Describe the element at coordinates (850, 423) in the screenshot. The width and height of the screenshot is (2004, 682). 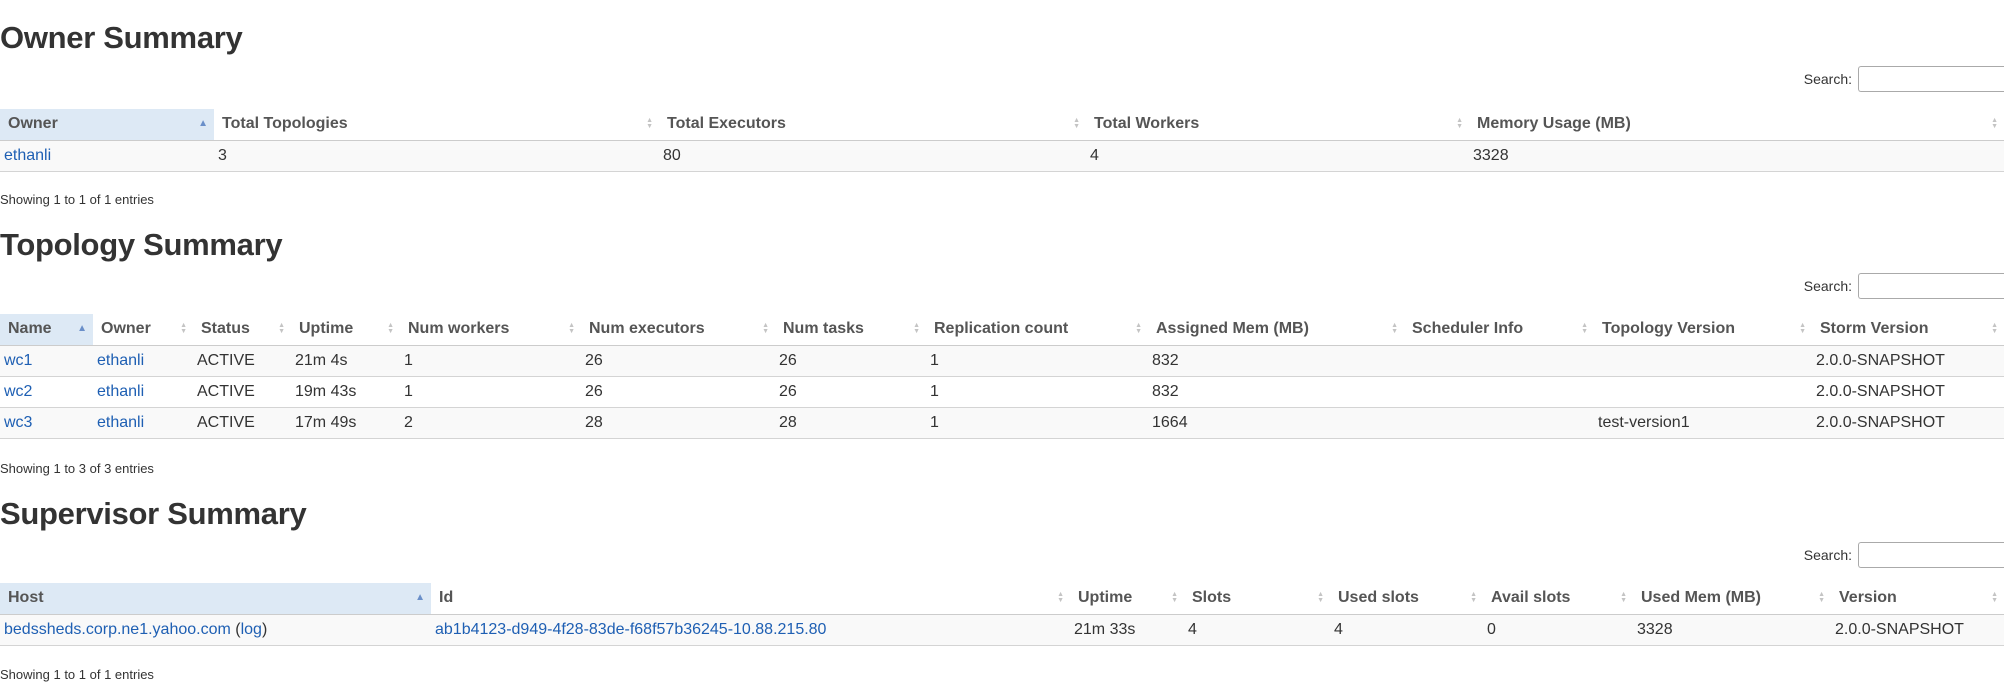
I see `num-tasks-cell: 28` at that location.